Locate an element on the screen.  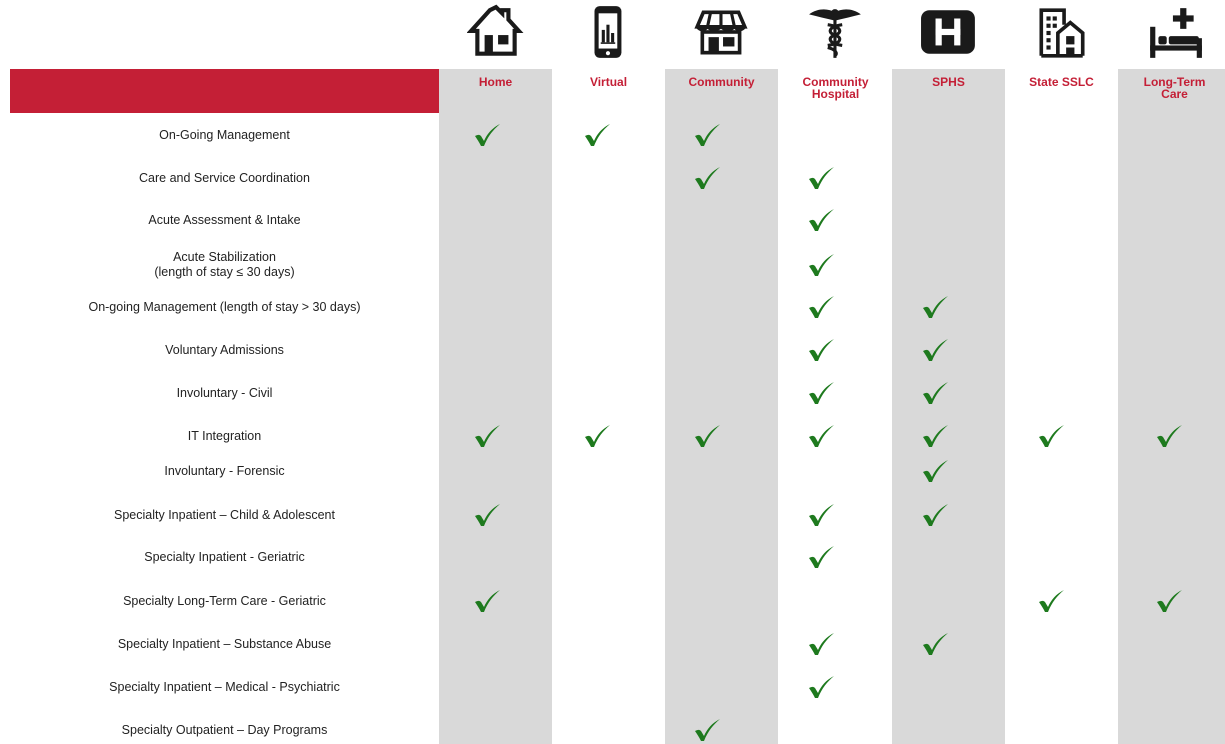
hospital-h-icon is located at coordinates (948, 33).